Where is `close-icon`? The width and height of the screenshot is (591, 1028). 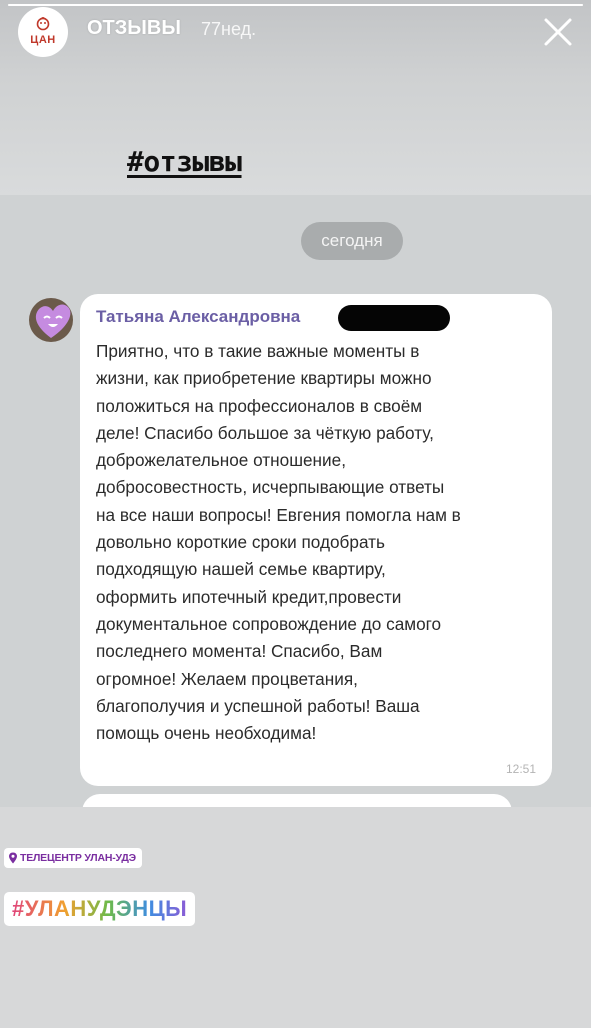 close-icon is located at coordinates (558, 32).